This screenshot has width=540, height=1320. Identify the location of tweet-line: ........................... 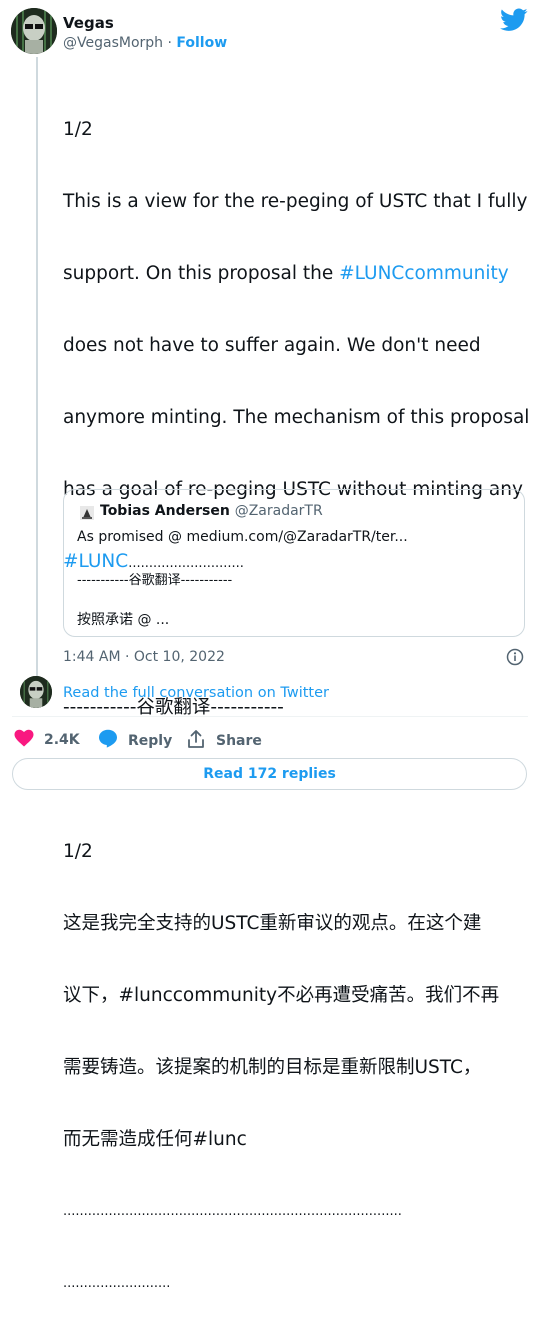
(117, 1283).